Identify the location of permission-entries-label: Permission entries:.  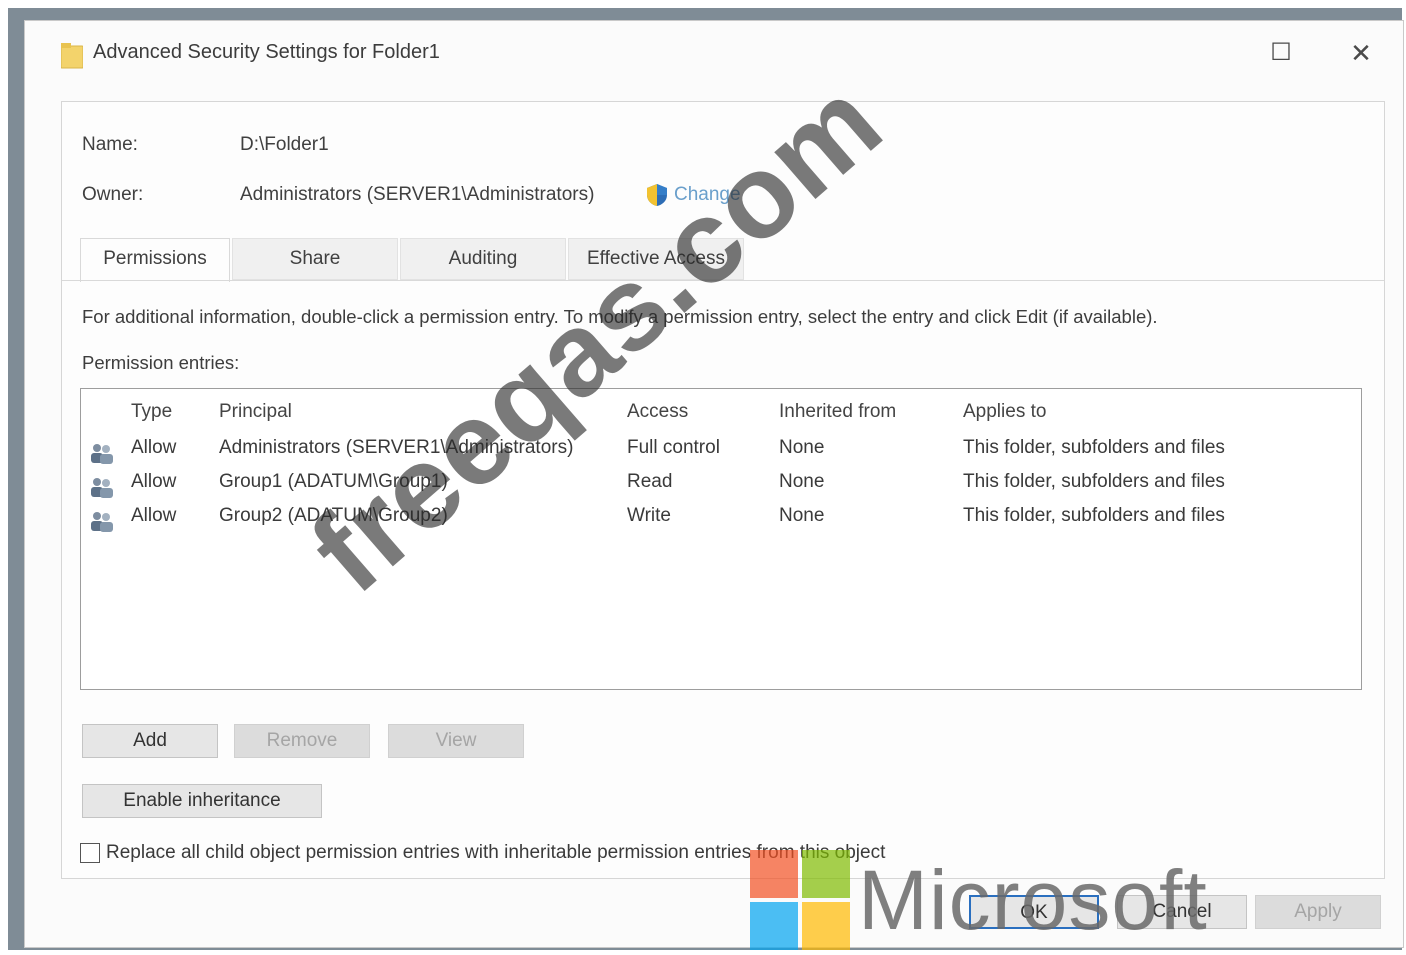
(161, 362).